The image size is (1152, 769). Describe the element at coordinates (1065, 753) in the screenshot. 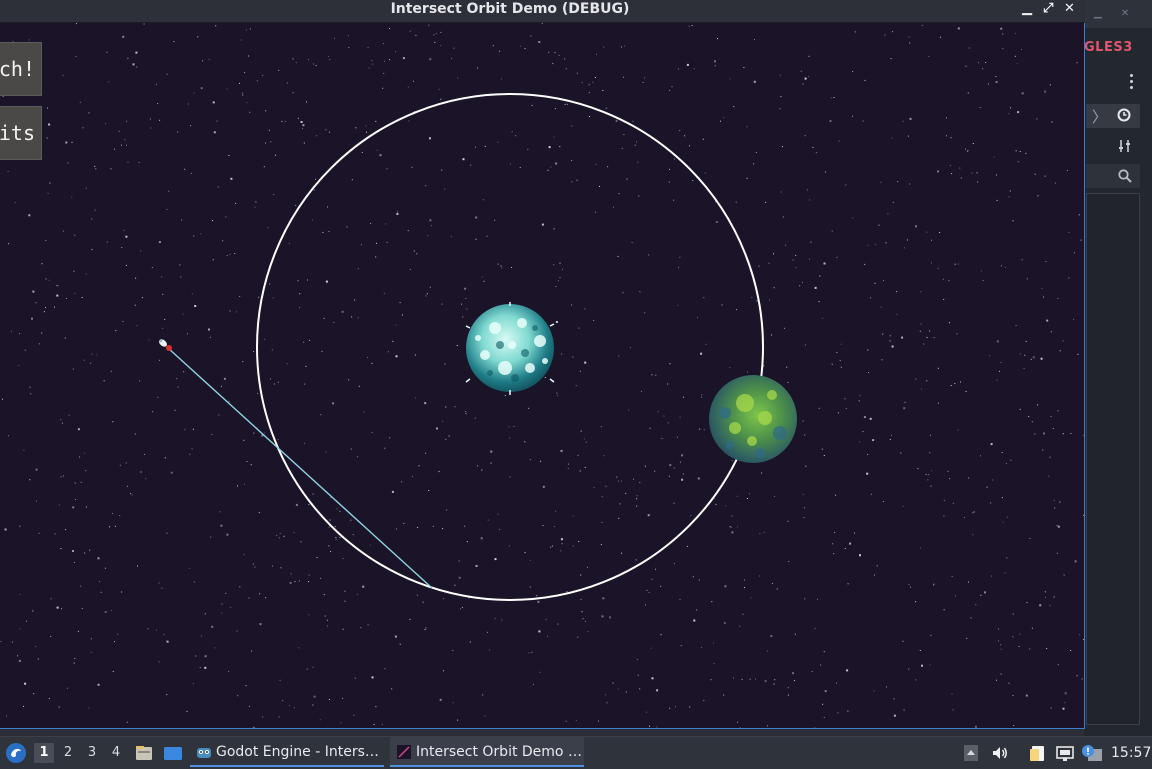

I see `network-icon` at that location.